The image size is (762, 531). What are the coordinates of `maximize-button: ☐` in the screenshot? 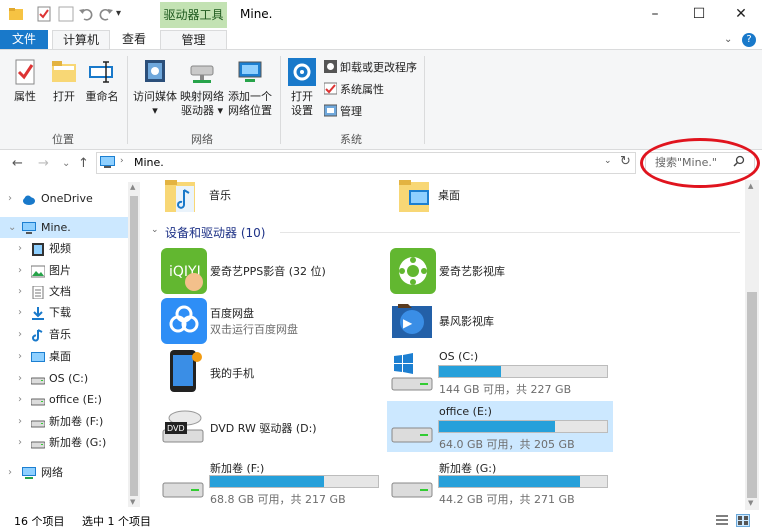 It's located at (699, 15).